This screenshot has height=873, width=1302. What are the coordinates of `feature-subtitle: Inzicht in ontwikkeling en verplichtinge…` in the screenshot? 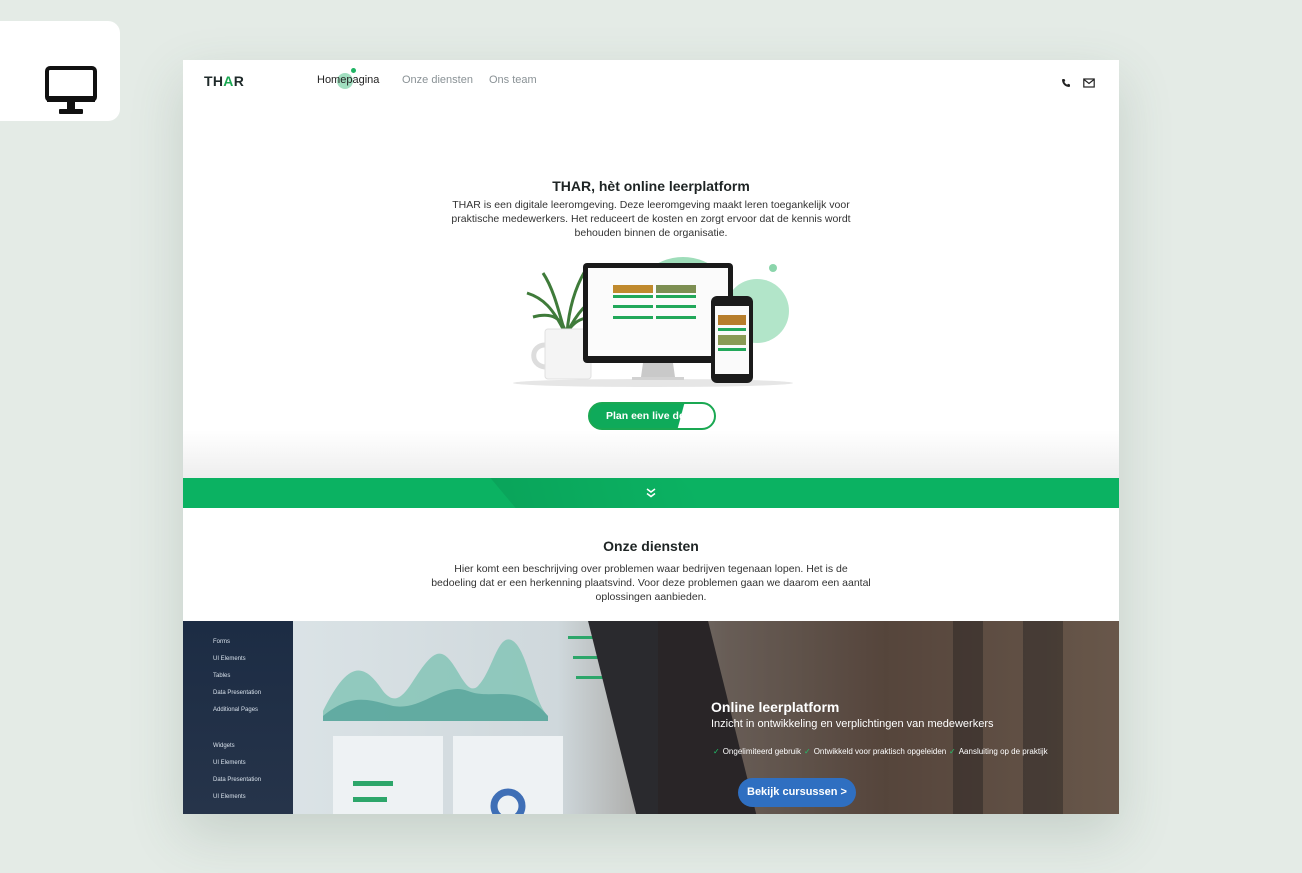 It's located at (852, 724).